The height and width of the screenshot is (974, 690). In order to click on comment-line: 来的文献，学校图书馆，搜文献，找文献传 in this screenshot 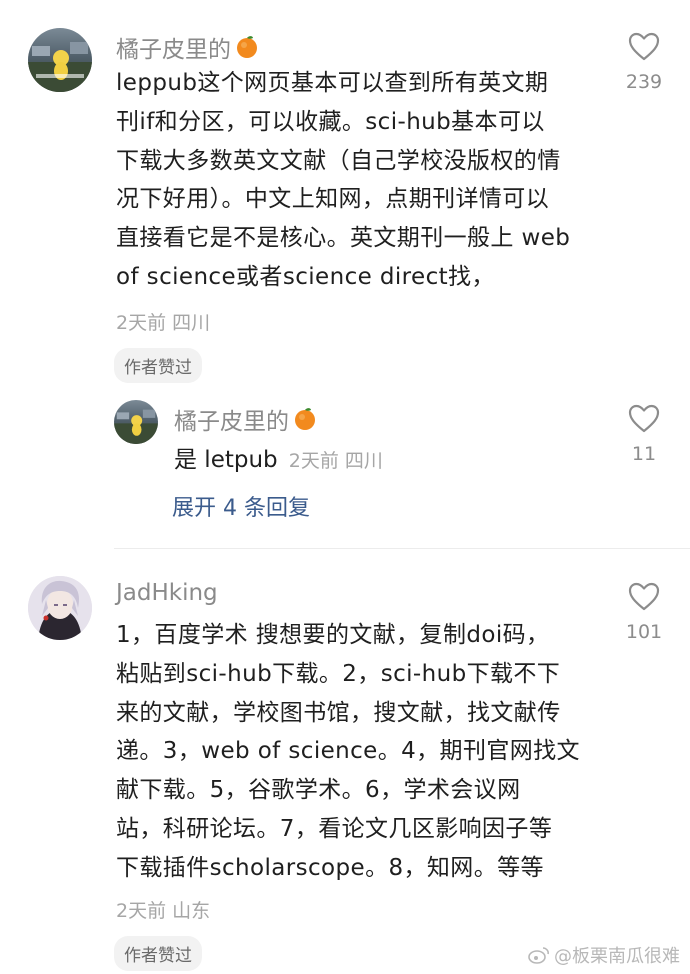, I will do `click(338, 712)`.